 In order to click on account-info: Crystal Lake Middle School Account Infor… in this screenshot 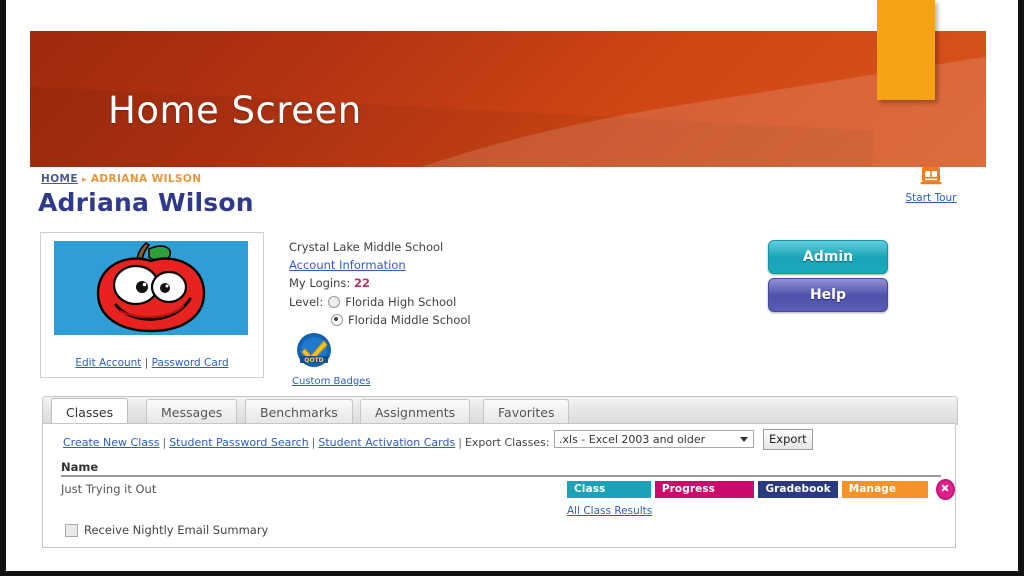, I will do `click(380, 283)`.